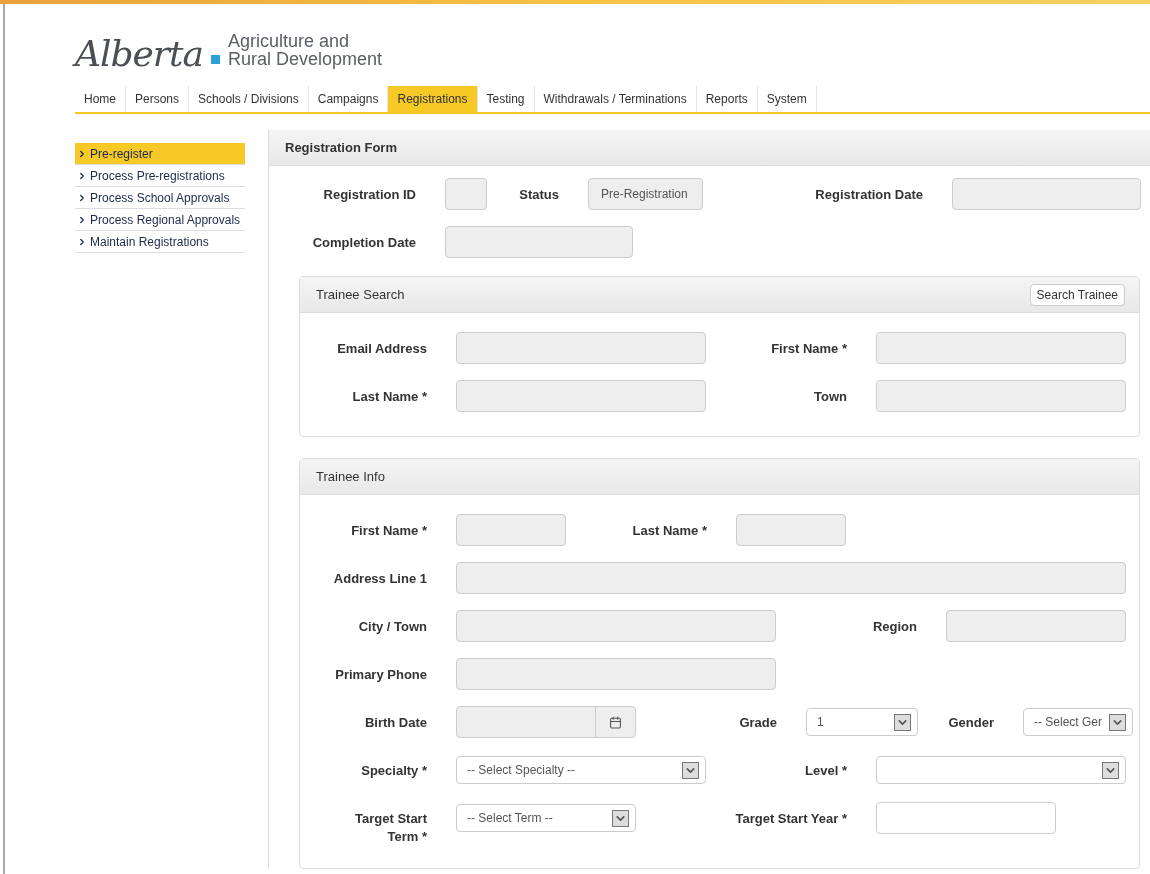  I want to click on search-trainee-button: Search Trainee, so click(1077, 294).